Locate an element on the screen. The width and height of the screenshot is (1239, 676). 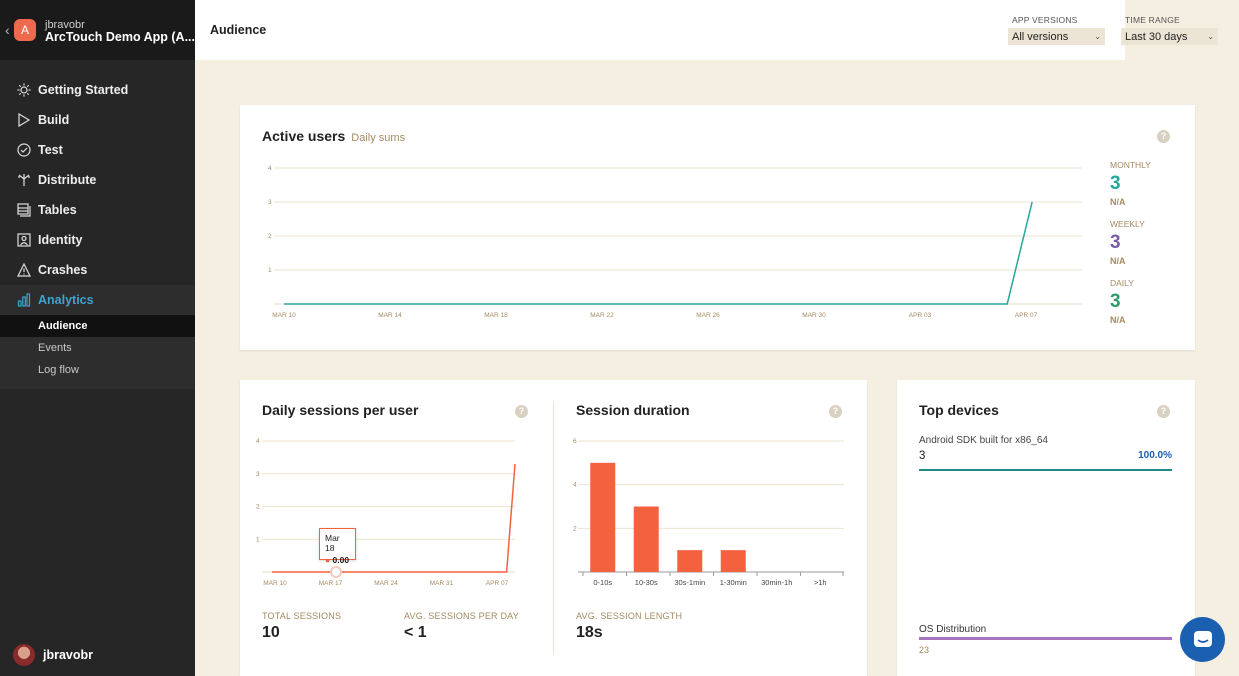
app-versions-select: All versions ⌄ is located at coordinates (1056, 36).